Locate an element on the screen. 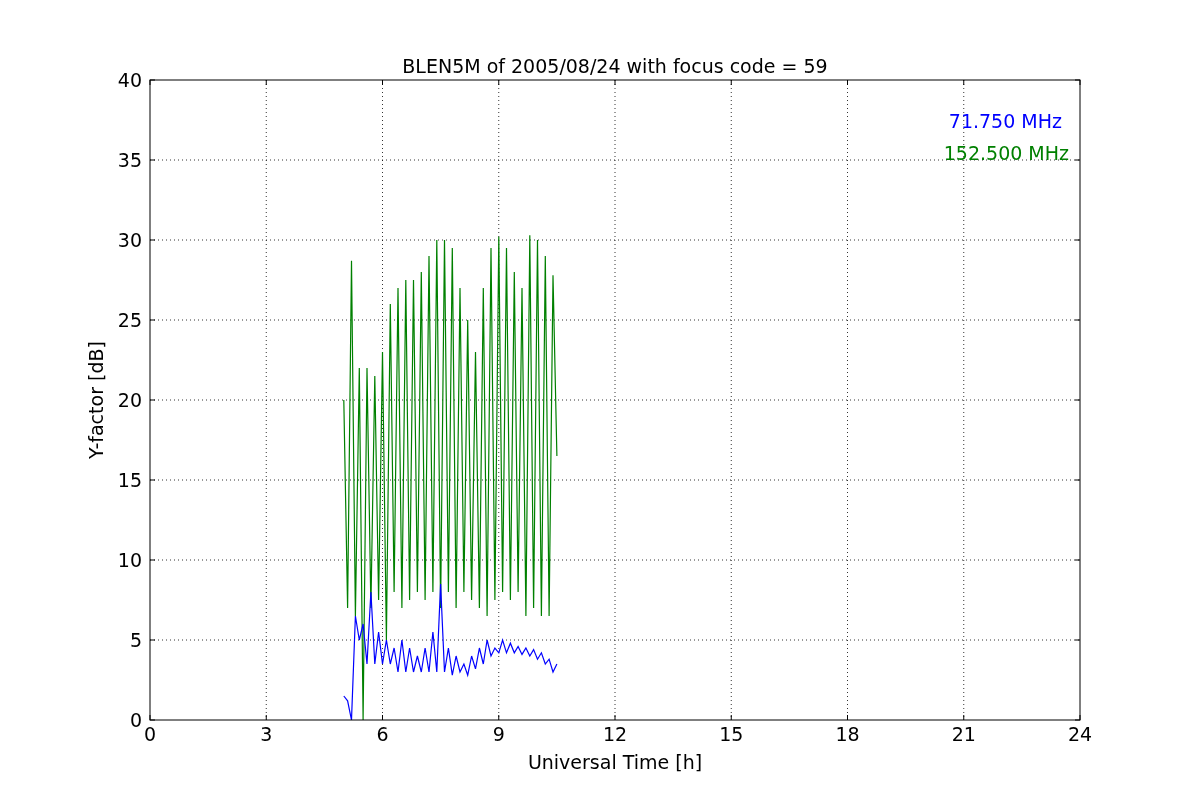 The height and width of the screenshot is (800, 1200). tick-label: 5 is located at coordinates (135, 640).